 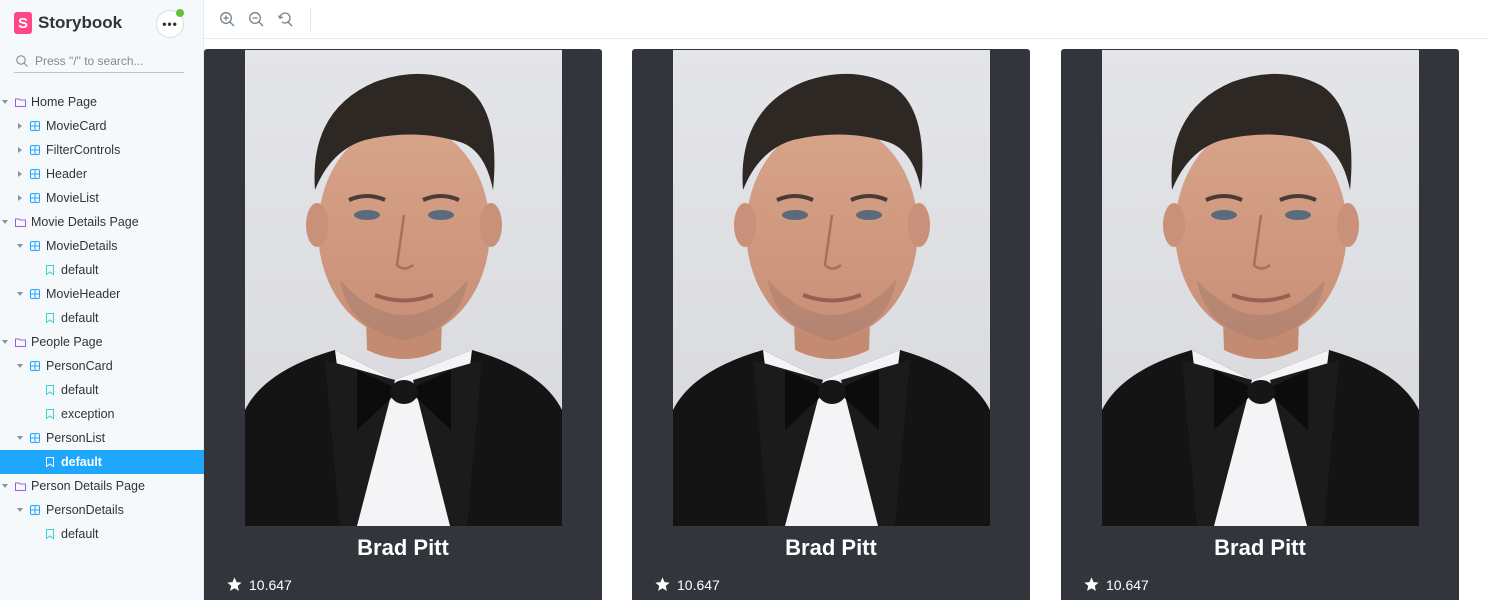 What do you see at coordinates (83, 150) in the screenshot?
I see `tree-item-label: FilterControls` at bounding box center [83, 150].